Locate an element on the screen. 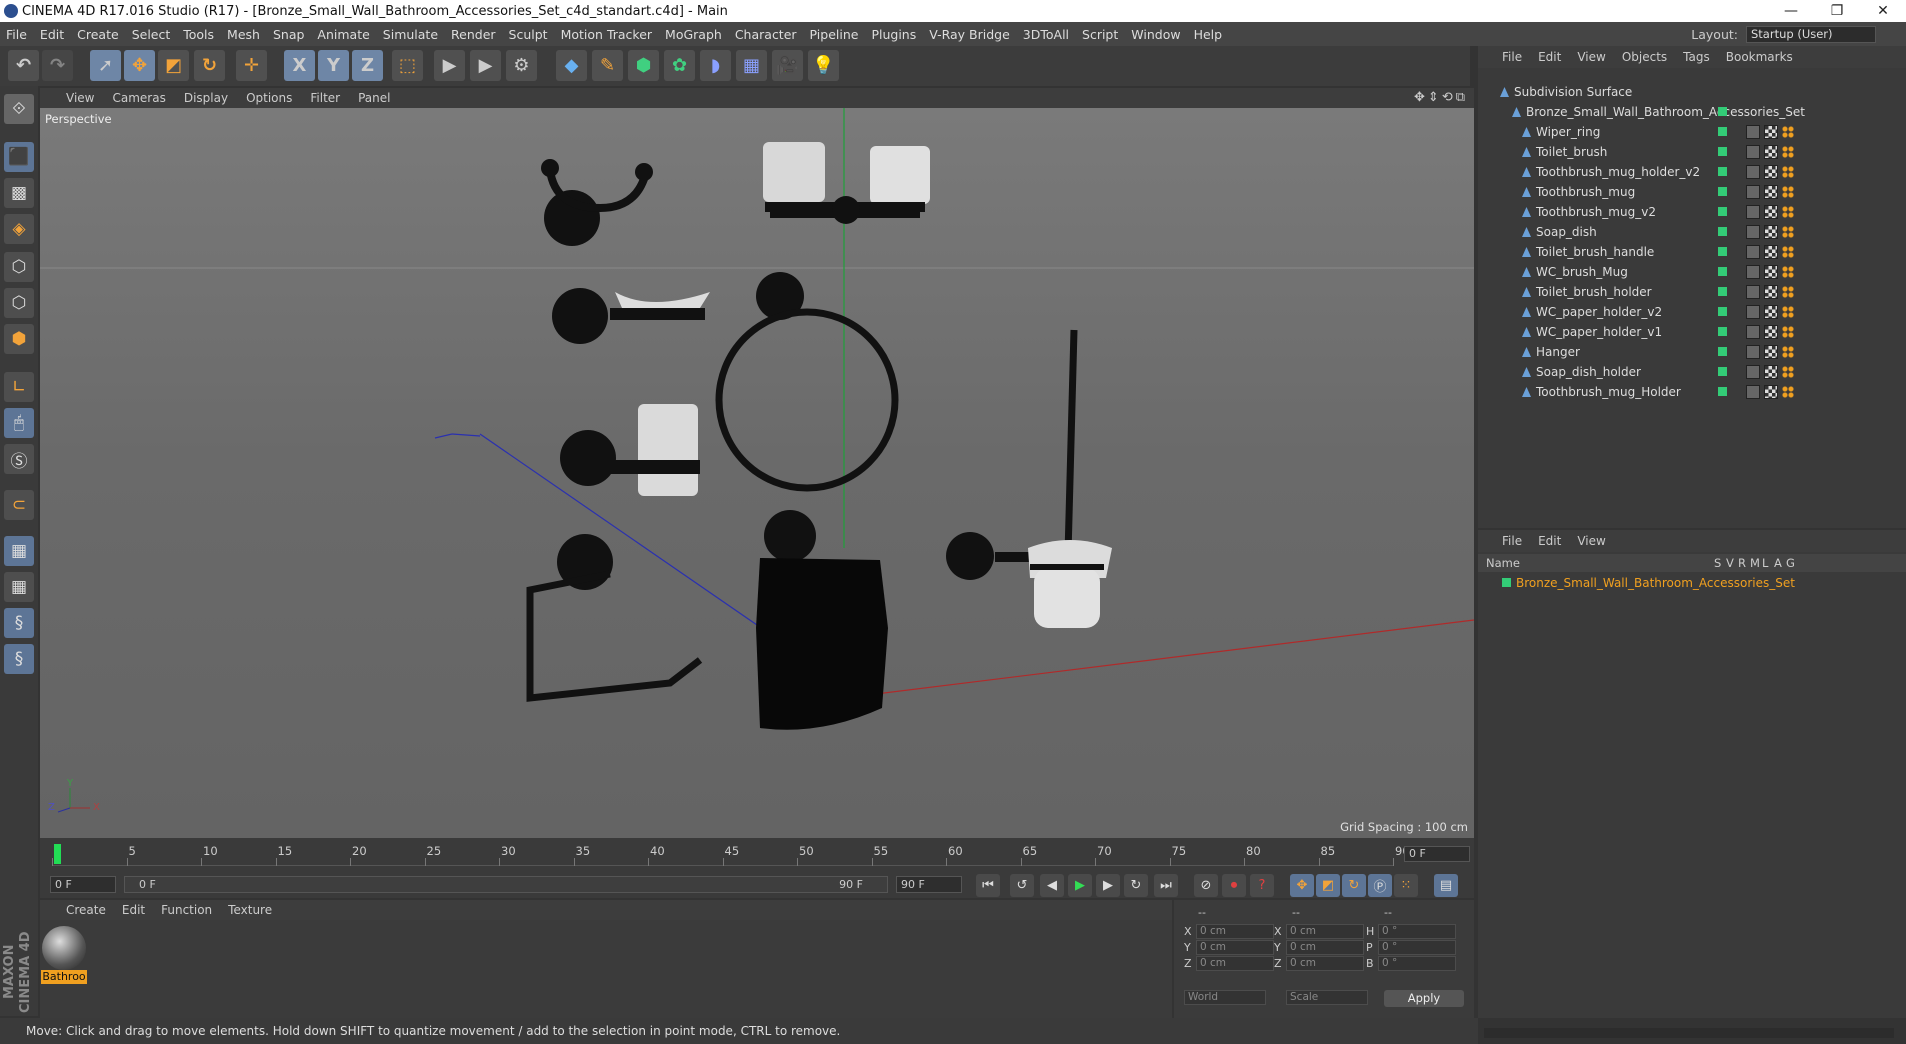  minimize-button: — is located at coordinates (1791, 11).